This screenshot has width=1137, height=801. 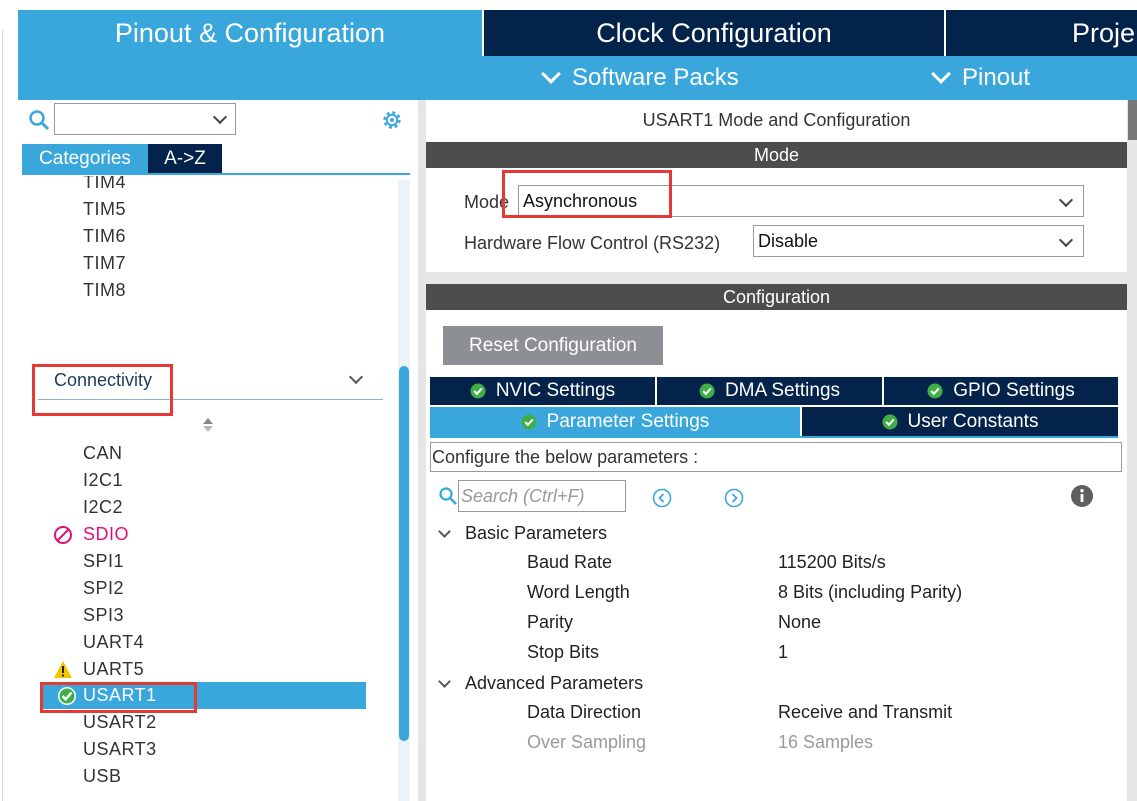 I want to click on param-name-over-sampling: Over Sampling, so click(x=587, y=742).